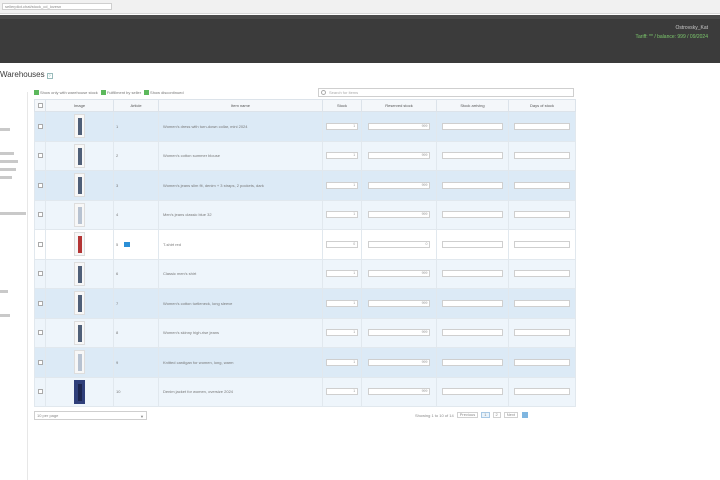  Describe the element at coordinates (40, 105) in the screenshot. I see `column-header-select` at that location.